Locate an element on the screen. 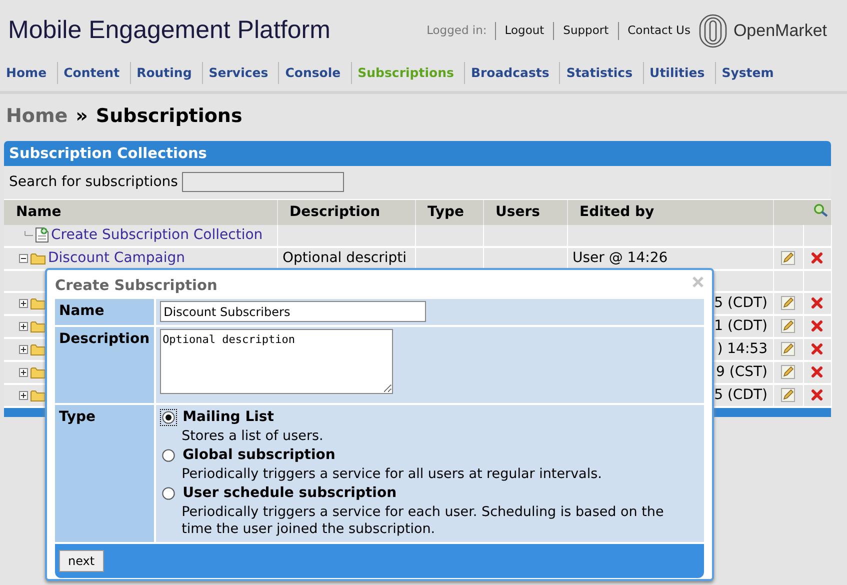 The height and width of the screenshot is (585, 847). column-header: Edited by is located at coordinates (617, 212).